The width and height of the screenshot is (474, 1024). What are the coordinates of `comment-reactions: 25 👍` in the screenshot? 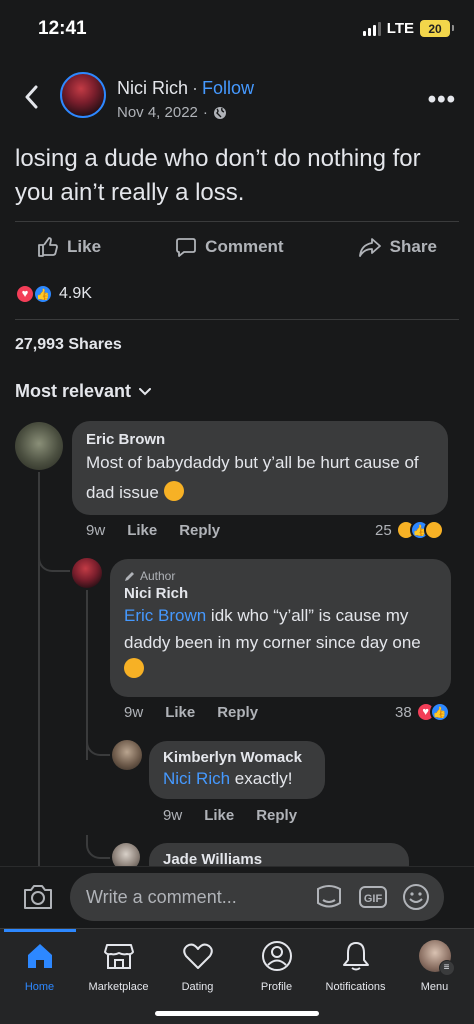 It's located at (409, 530).